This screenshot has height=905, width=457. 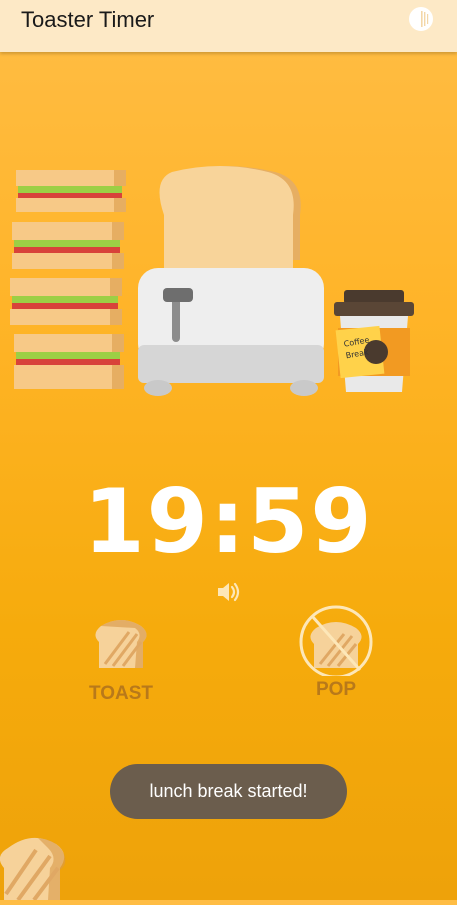 What do you see at coordinates (88, 19) in the screenshot?
I see `app-title: Toaster Timer` at bounding box center [88, 19].